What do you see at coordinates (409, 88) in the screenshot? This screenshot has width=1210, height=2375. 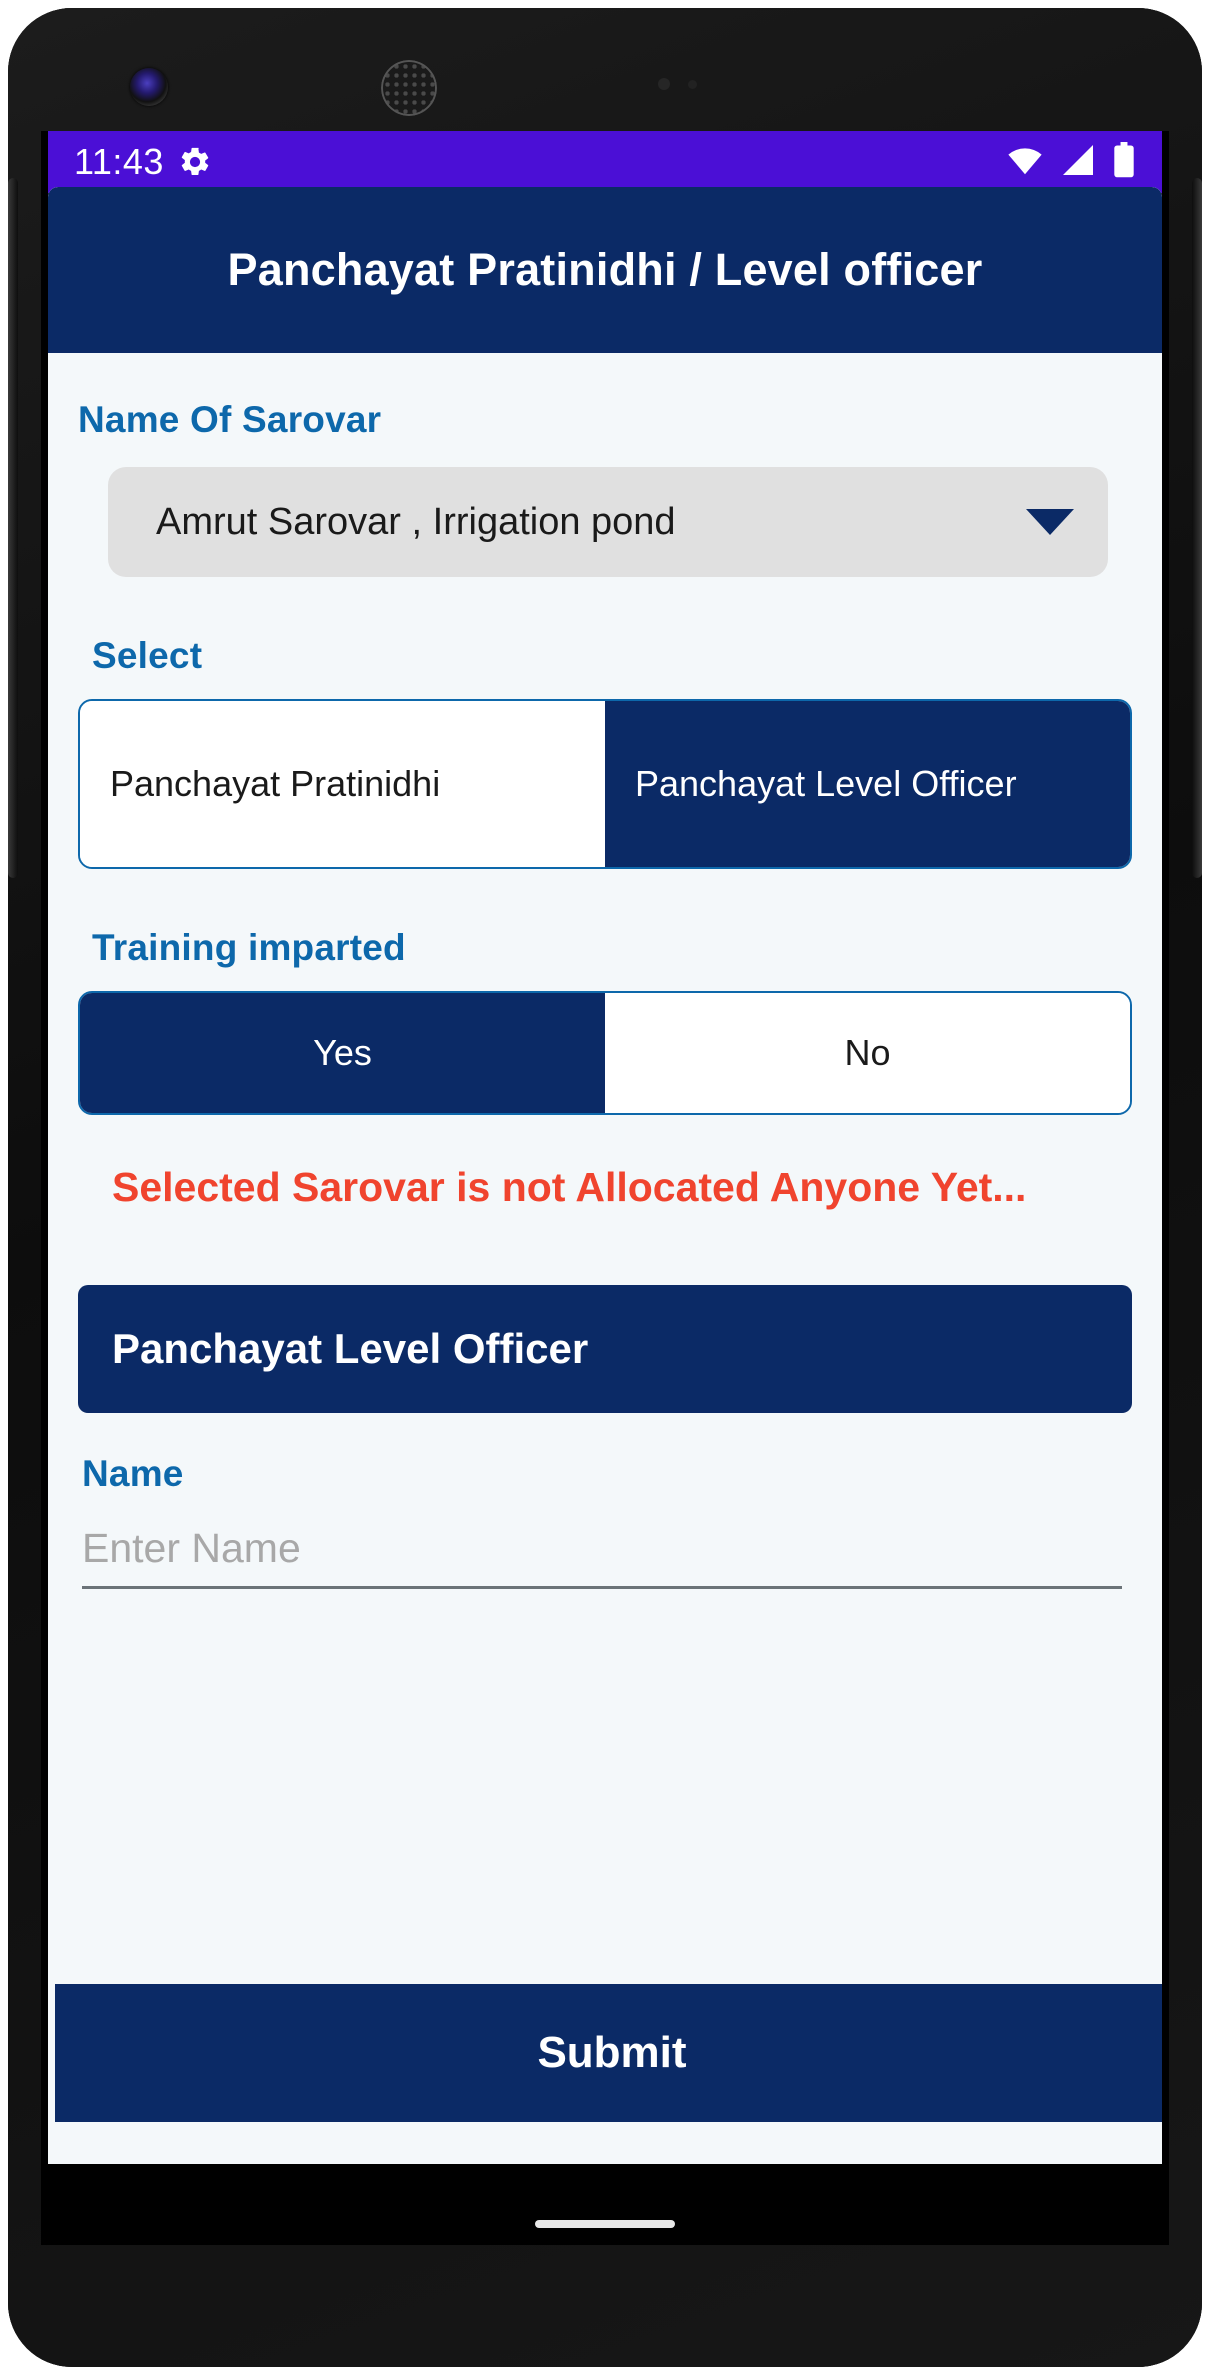 I see `earpiece-speaker-icon` at bounding box center [409, 88].